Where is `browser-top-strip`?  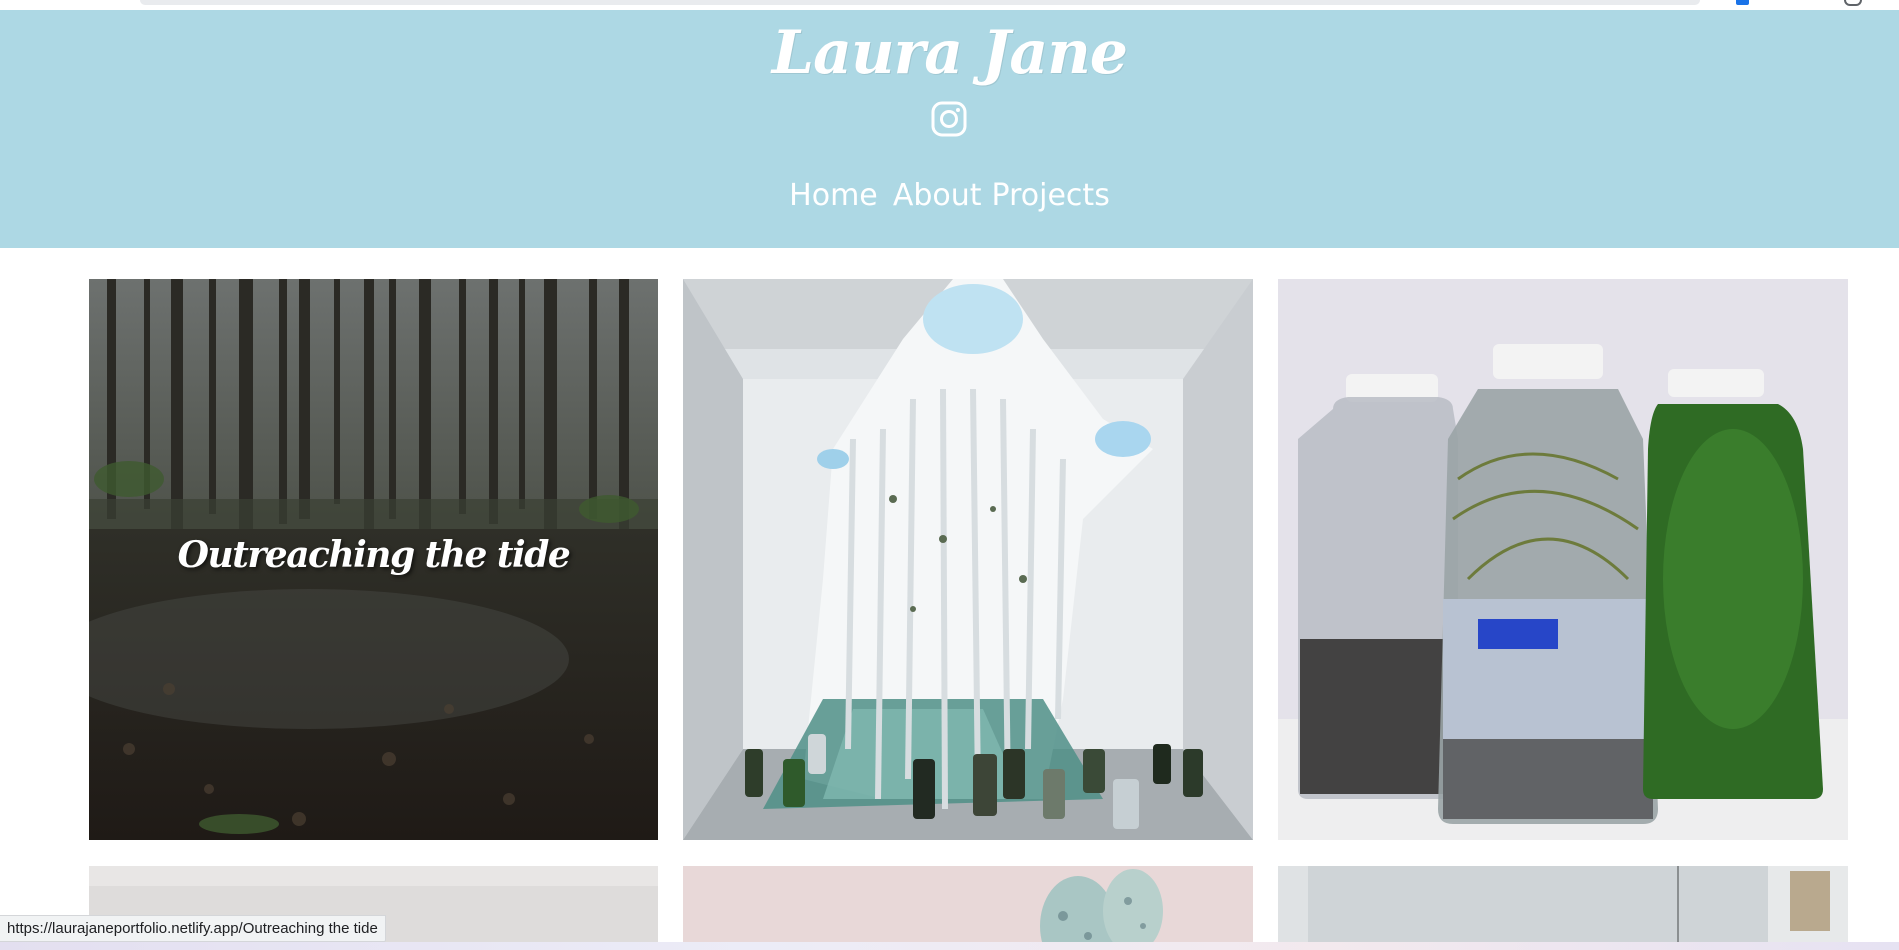
browser-top-strip is located at coordinates (949, 5).